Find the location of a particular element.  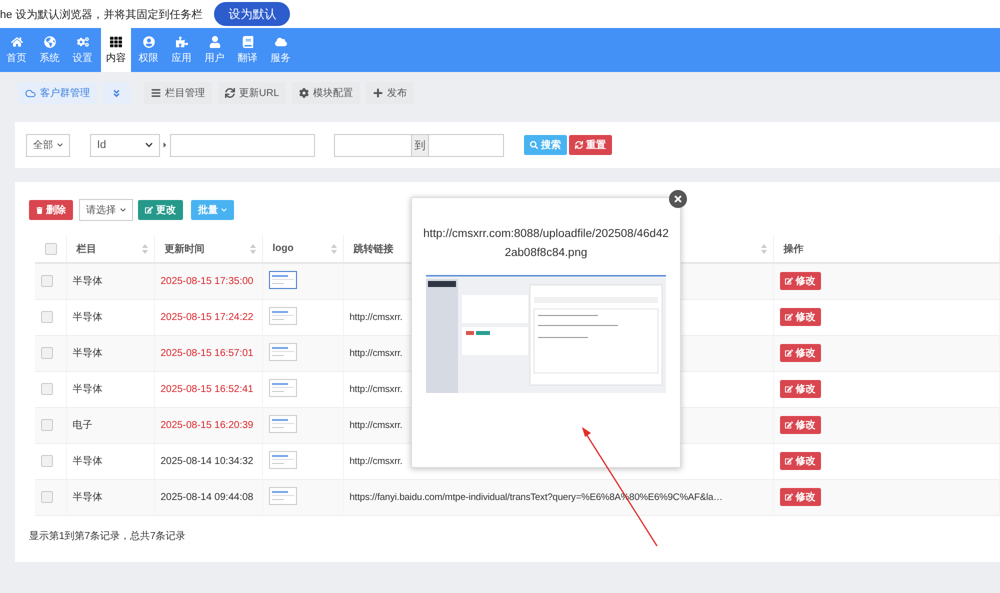

nav-item: 用户 is located at coordinates (214, 50).